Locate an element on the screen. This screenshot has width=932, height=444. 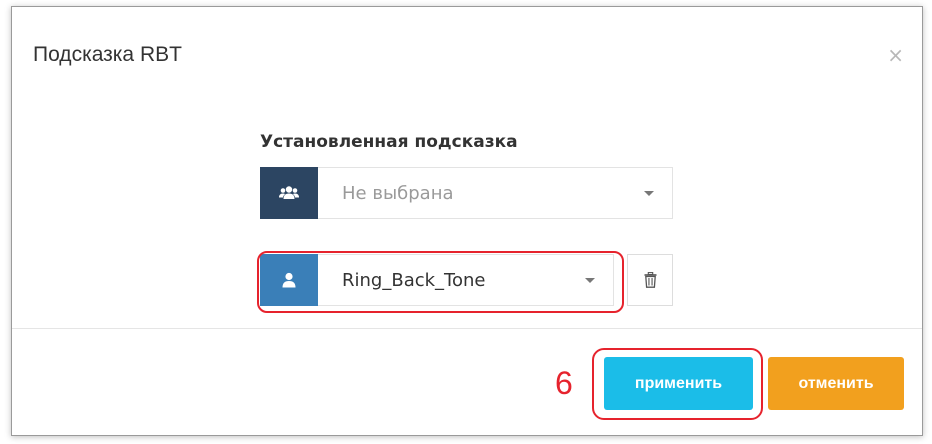
select-highlight is located at coordinates (440, 282).